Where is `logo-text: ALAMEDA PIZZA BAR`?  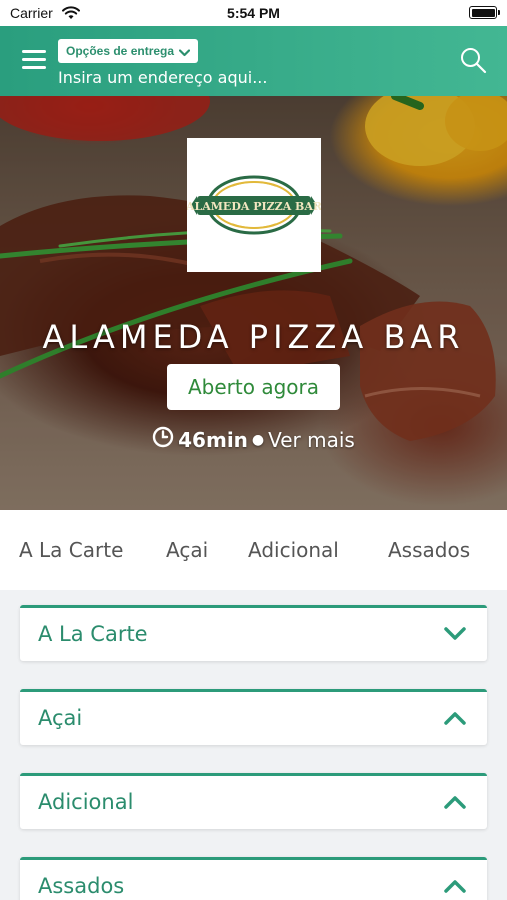 logo-text: ALAMEDA PIZZA BAR is located at coordinates (254, 206).